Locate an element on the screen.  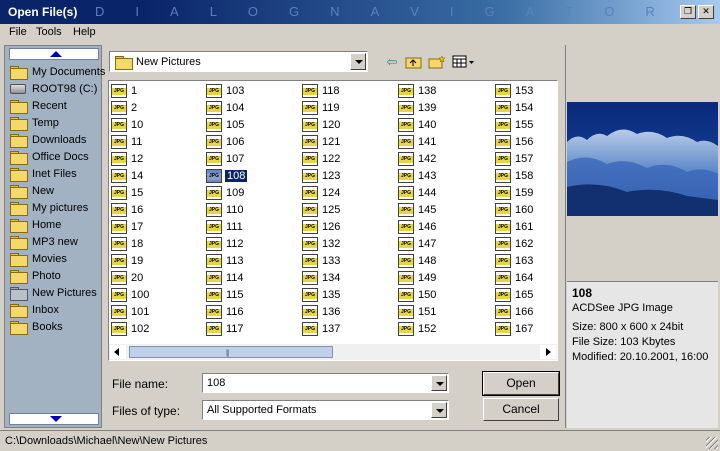
filename-dropdown-button is located at coordinates (439, 383).